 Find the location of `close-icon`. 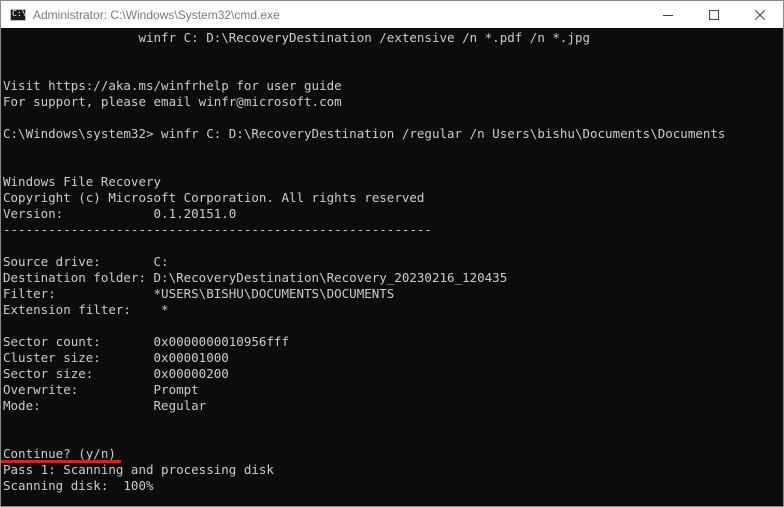

close-icon is located at coordinates (760, 14).